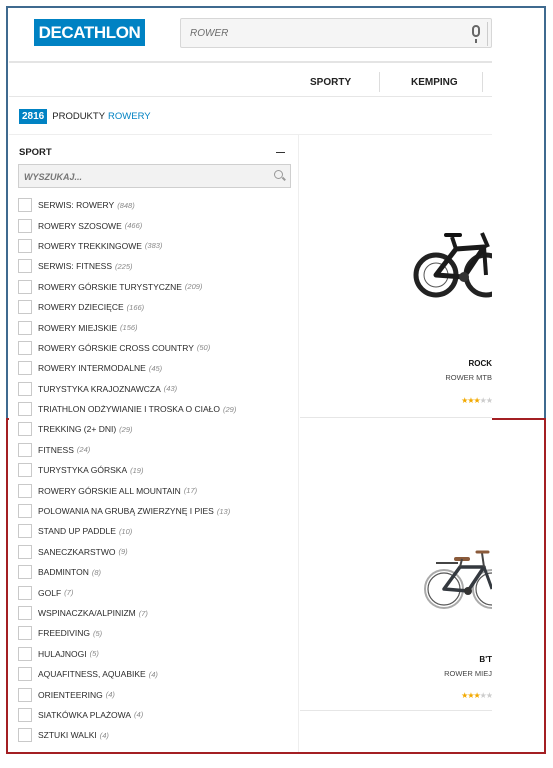 The width and height of the screenshot is (553, 768). What do you see at coordinates (84, 715) in the screenshot?
I see `facet-option-label: SIATKÓWKA PLAŻOWA` at bounding box center [84, 715].